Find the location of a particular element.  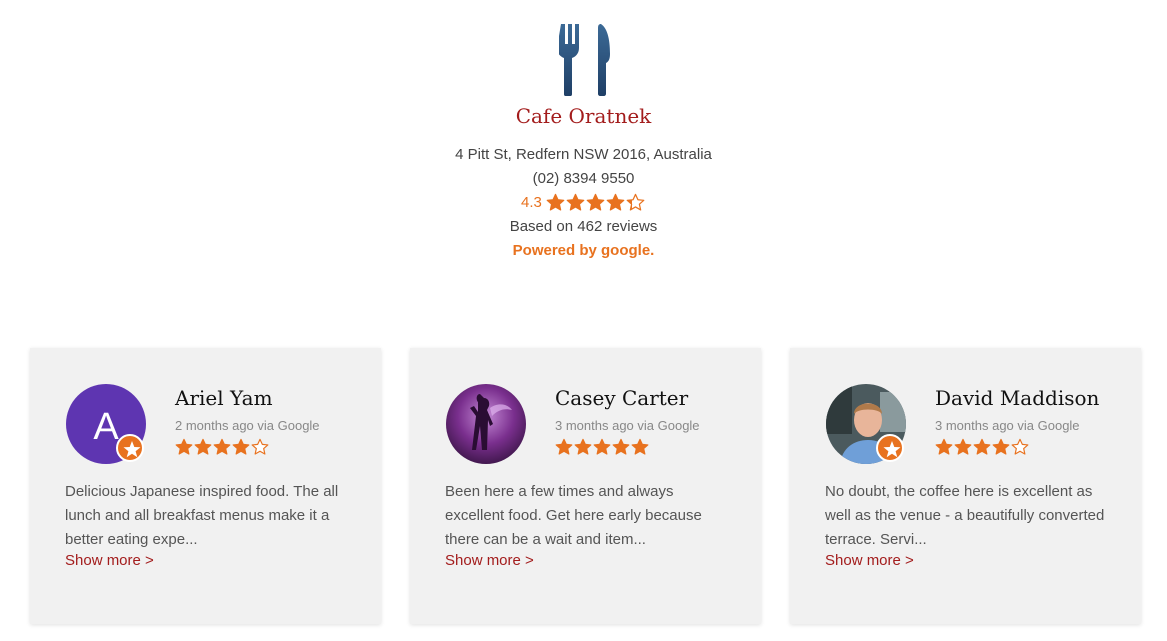

avatar is located at coordinates (486, 424).